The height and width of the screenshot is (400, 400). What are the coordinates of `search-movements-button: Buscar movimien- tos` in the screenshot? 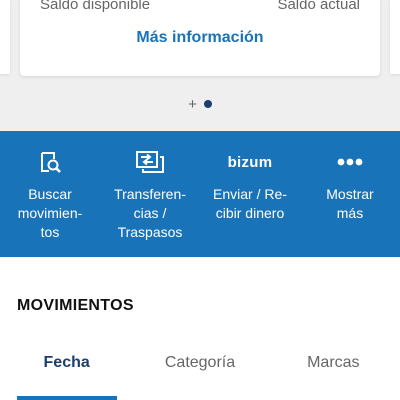 It's located at (50, 194).